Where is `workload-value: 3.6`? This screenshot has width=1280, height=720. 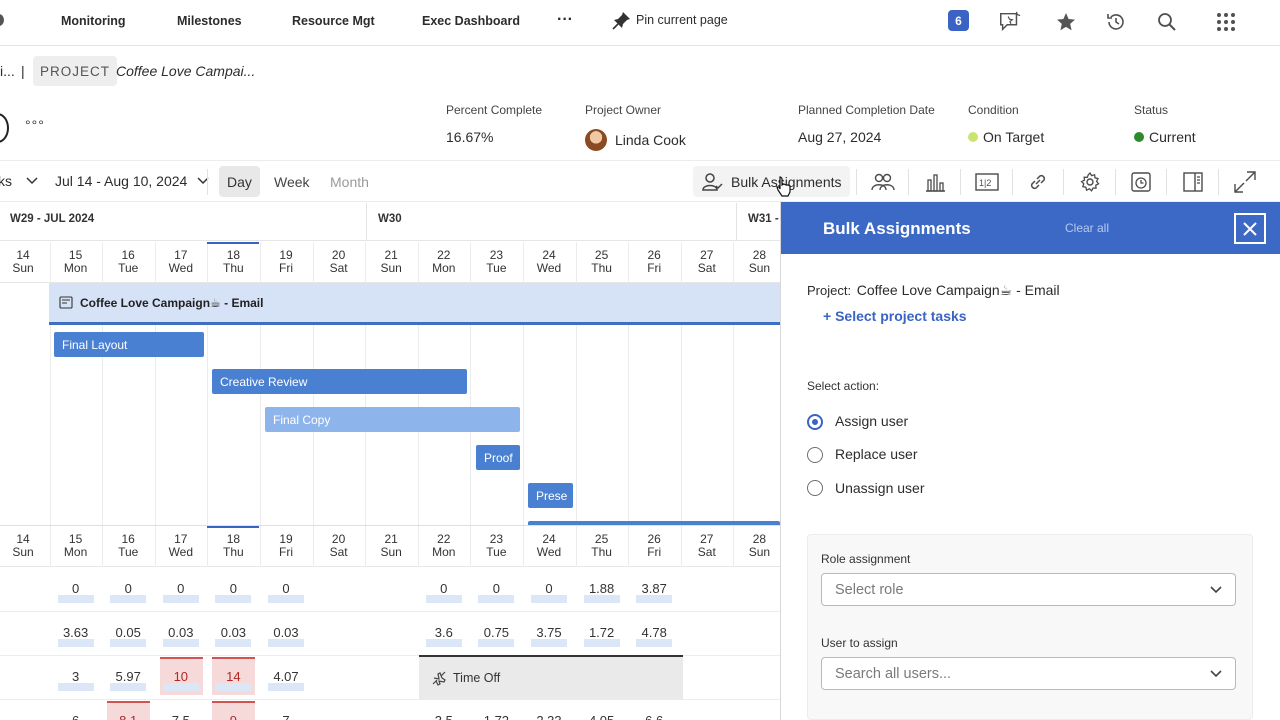 workload-value: 3.6 is located at coordinates (444, 632).